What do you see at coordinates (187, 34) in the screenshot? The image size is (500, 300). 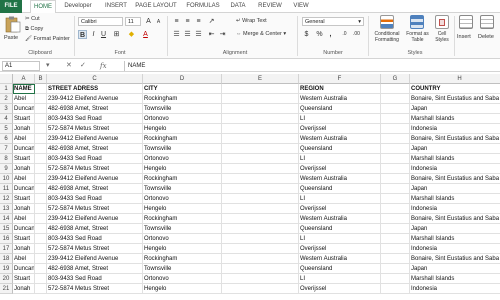 I see `align-center-icon: ☰` at bounding box center [187, 34].